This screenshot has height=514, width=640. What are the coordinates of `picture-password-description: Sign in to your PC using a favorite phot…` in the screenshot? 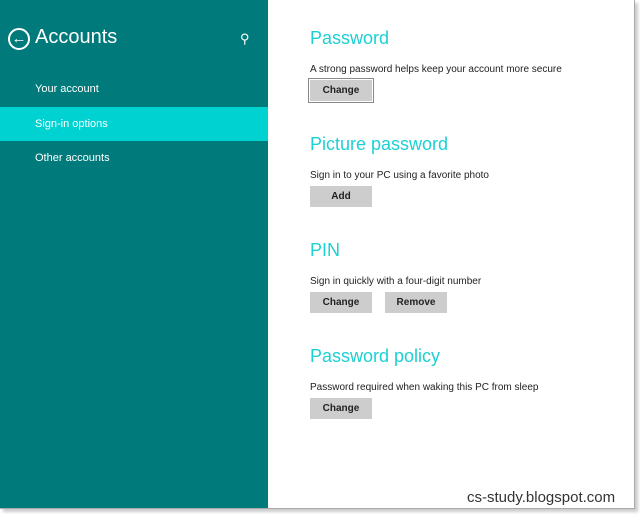 It's located at (399, 175).